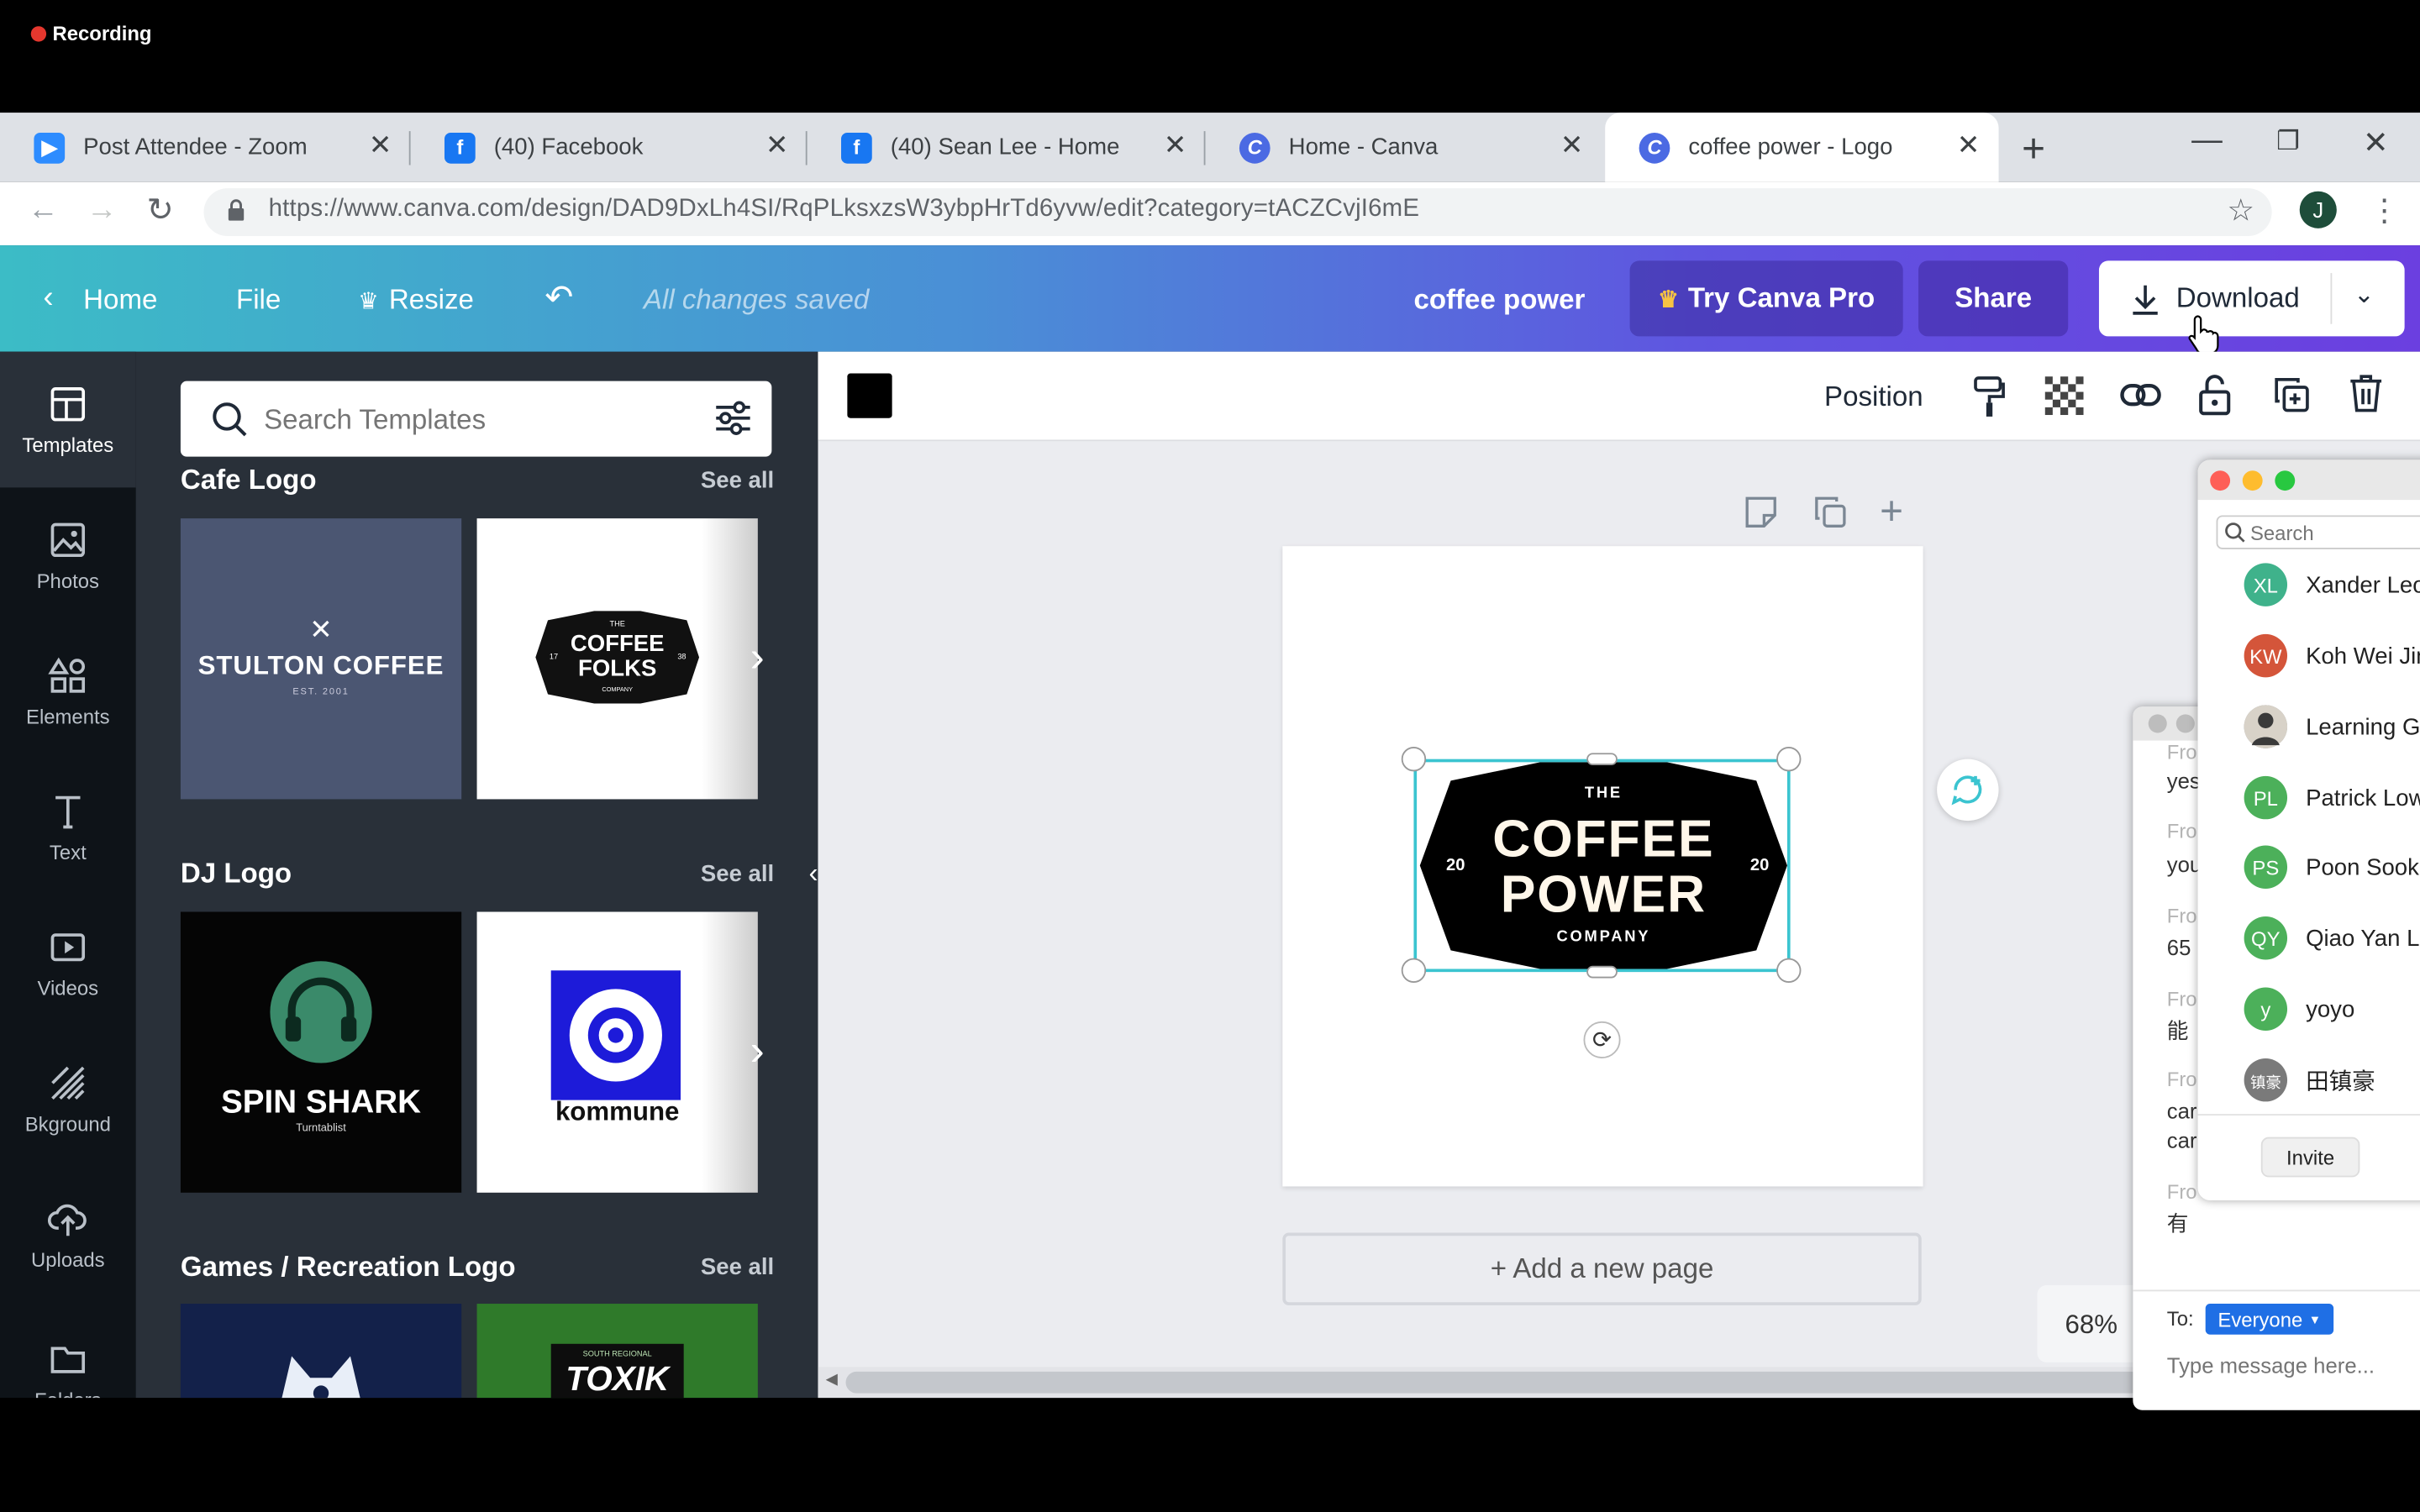 The width and height of the screenshot is (2420, 1512). I want to click on chrome-menu-icon: ⋮, so click(2385, 211).